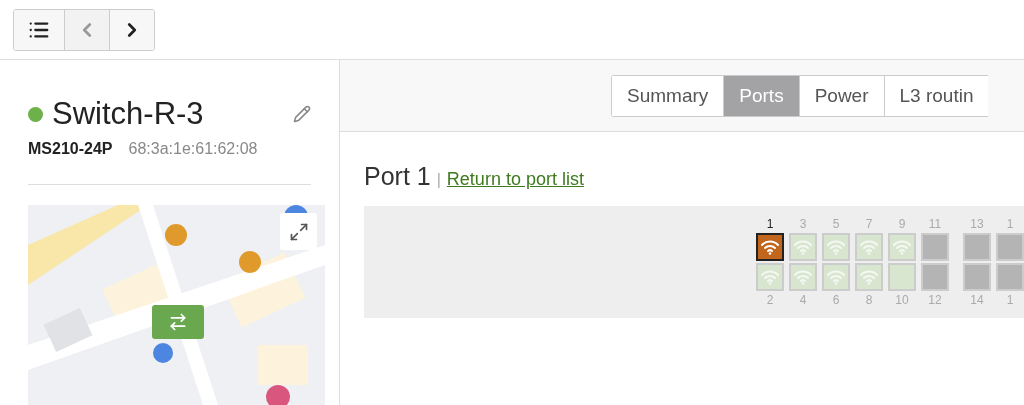  What do you see at coordinates (668, 95) in the screenshot?
I see `tab: Summary` at bounding box center [668, 95].